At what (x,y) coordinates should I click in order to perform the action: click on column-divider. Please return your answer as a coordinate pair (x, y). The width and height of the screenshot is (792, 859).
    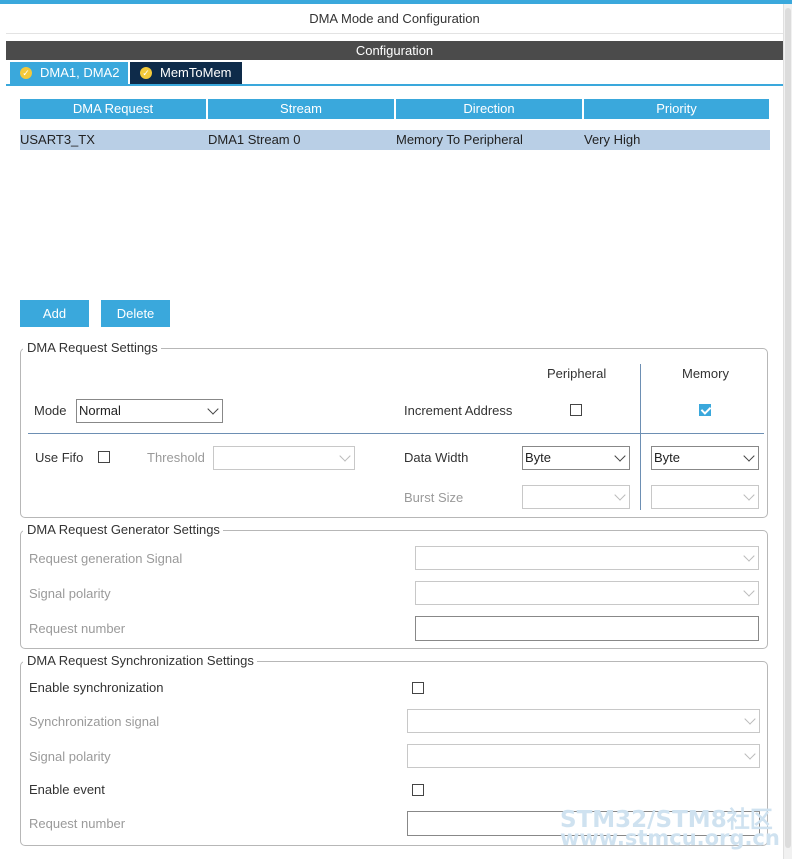
    Looking at the image, I should click on (640, 437).